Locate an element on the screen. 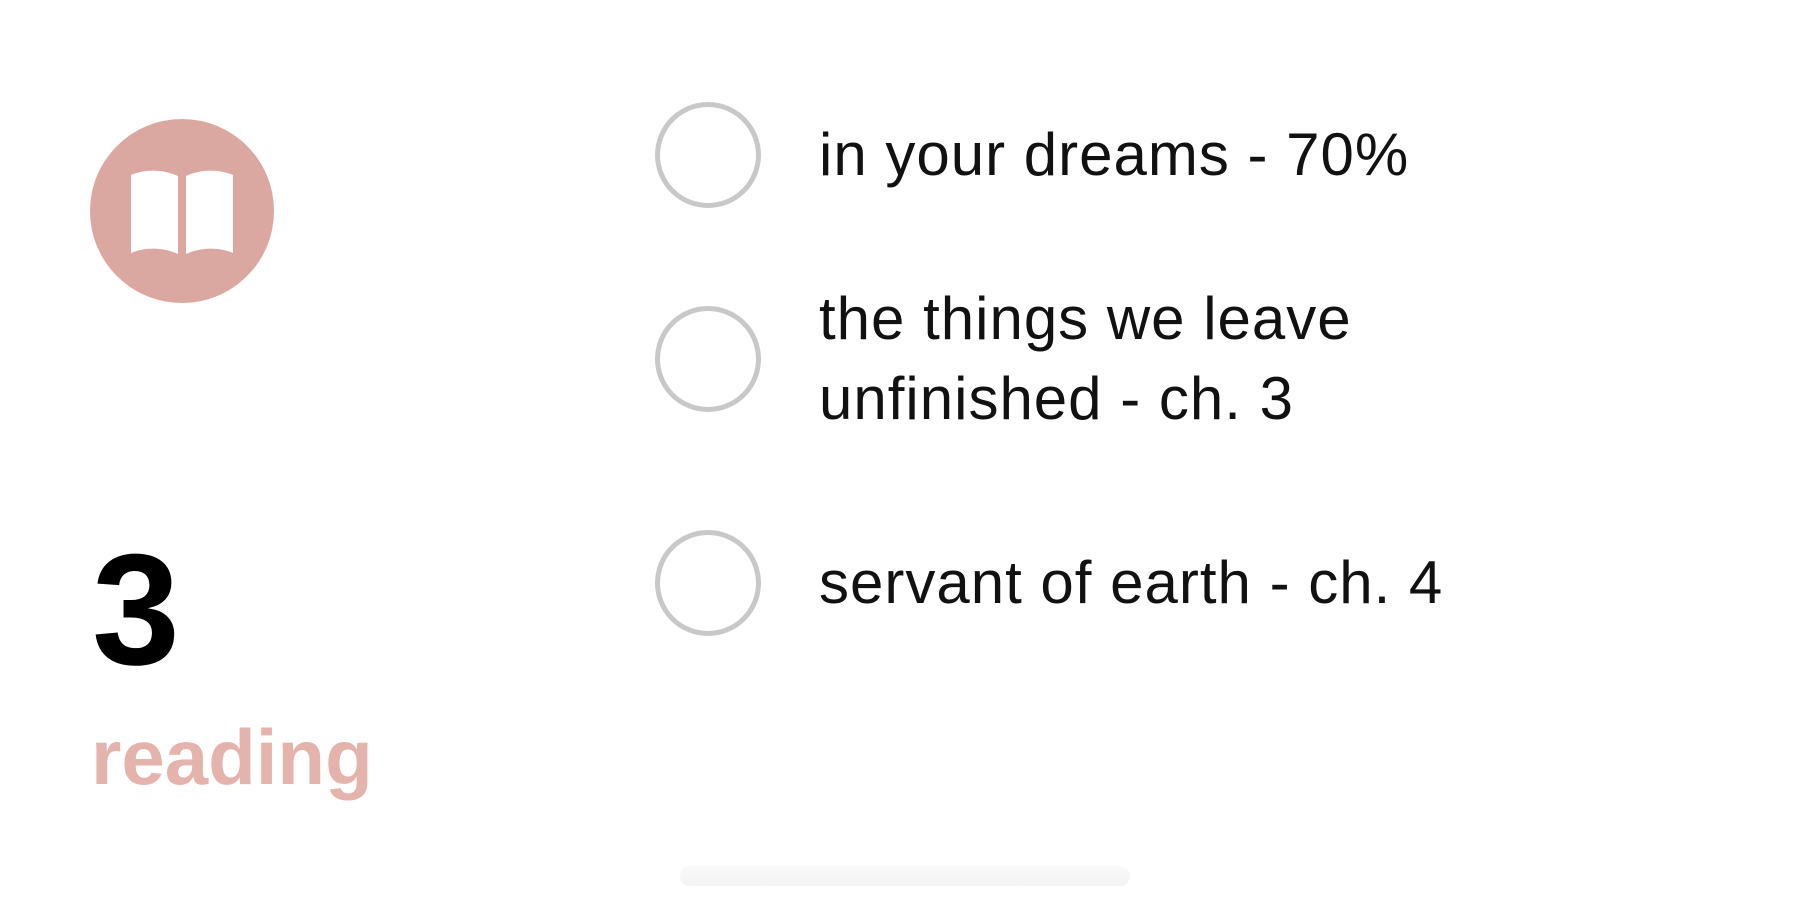 The height and width of the screenshot is (910, 1820). task-label: servant of earth - ch. 4 is located at coordinates (1131, 582).